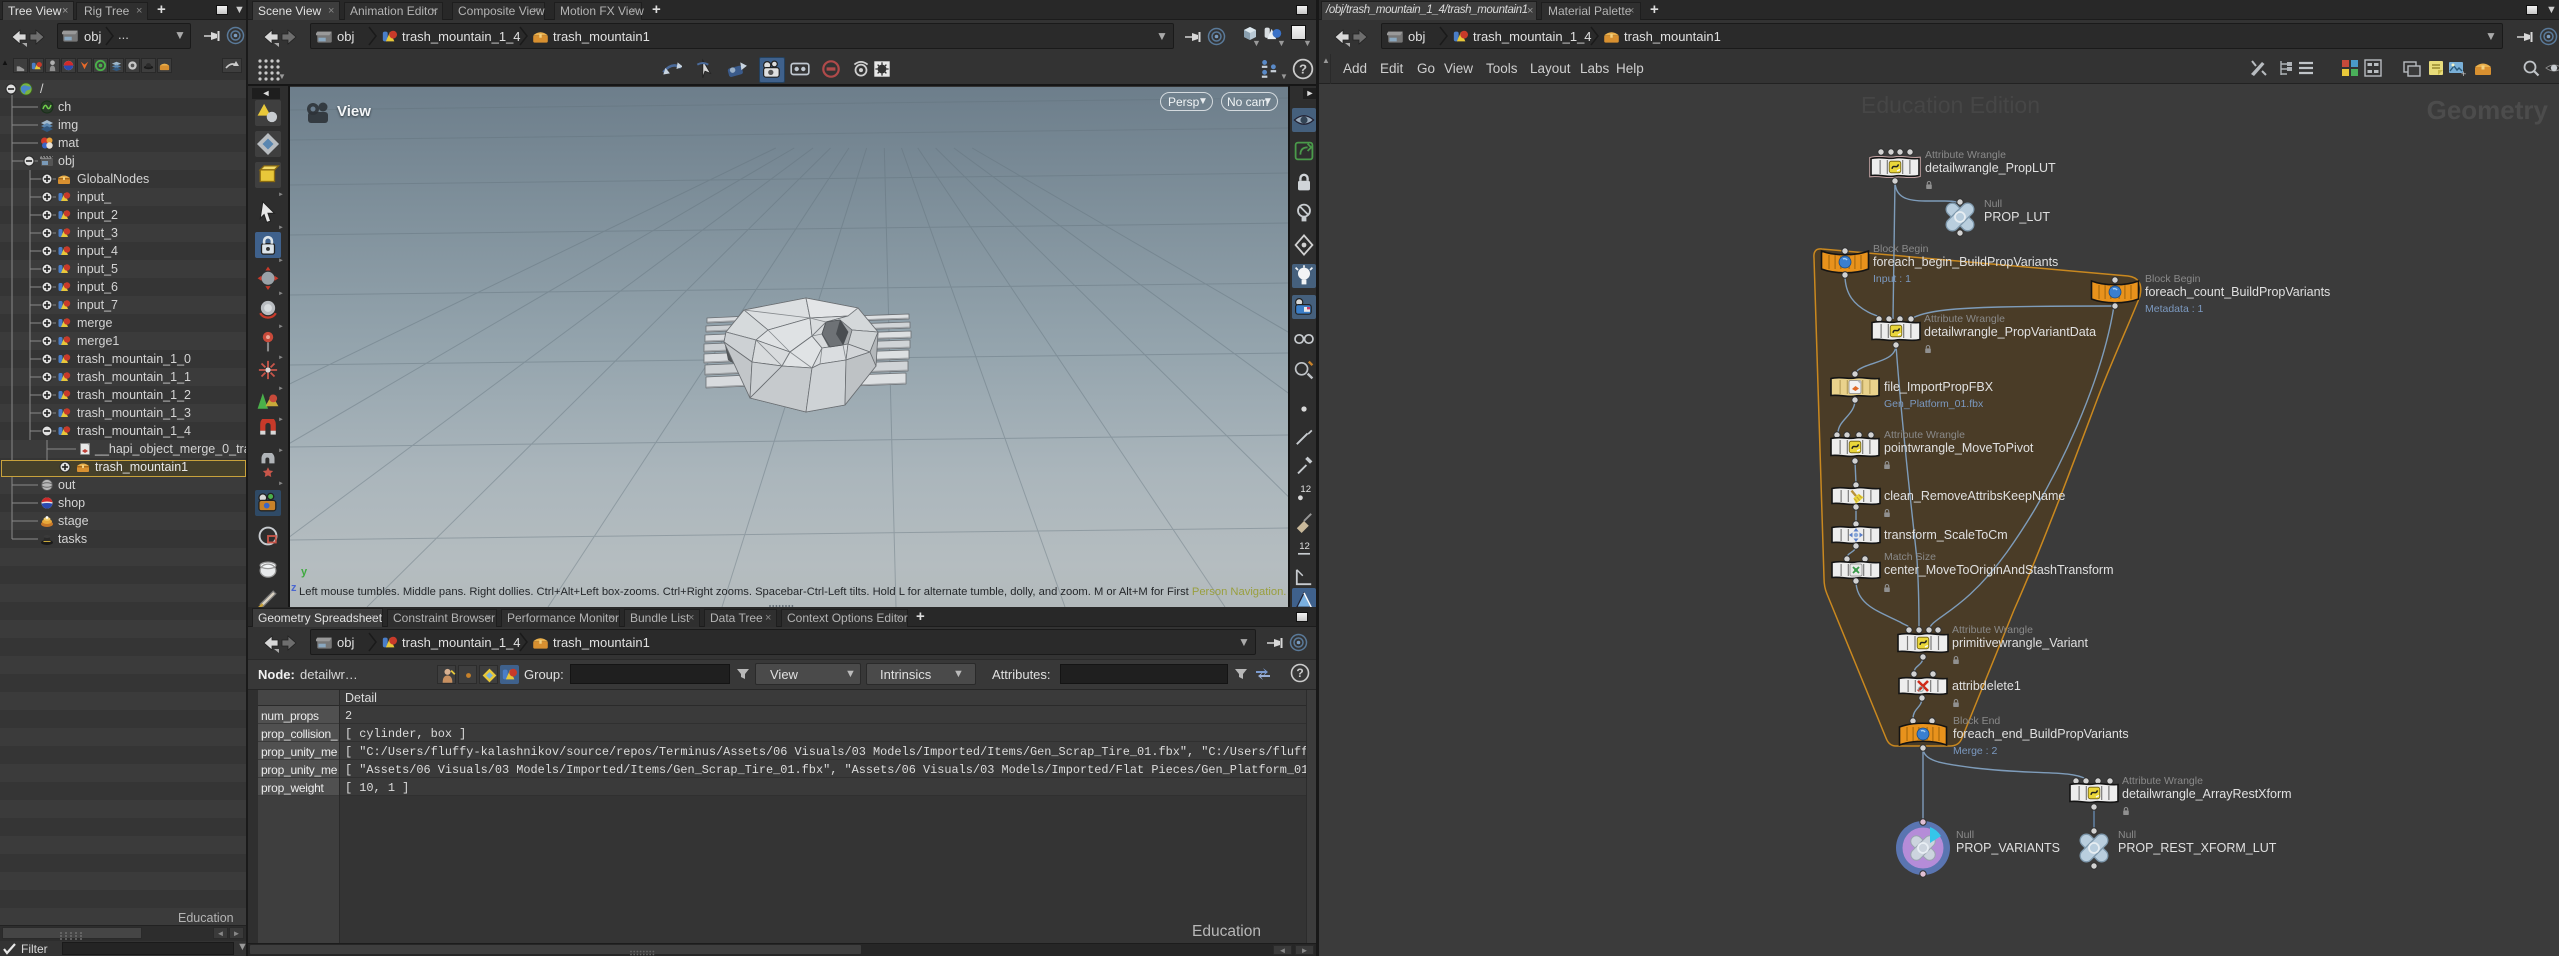 The height and width of the screenshot is (956, 2559). I want to click on svg-text: attribdelete1, so click(1986, 686).